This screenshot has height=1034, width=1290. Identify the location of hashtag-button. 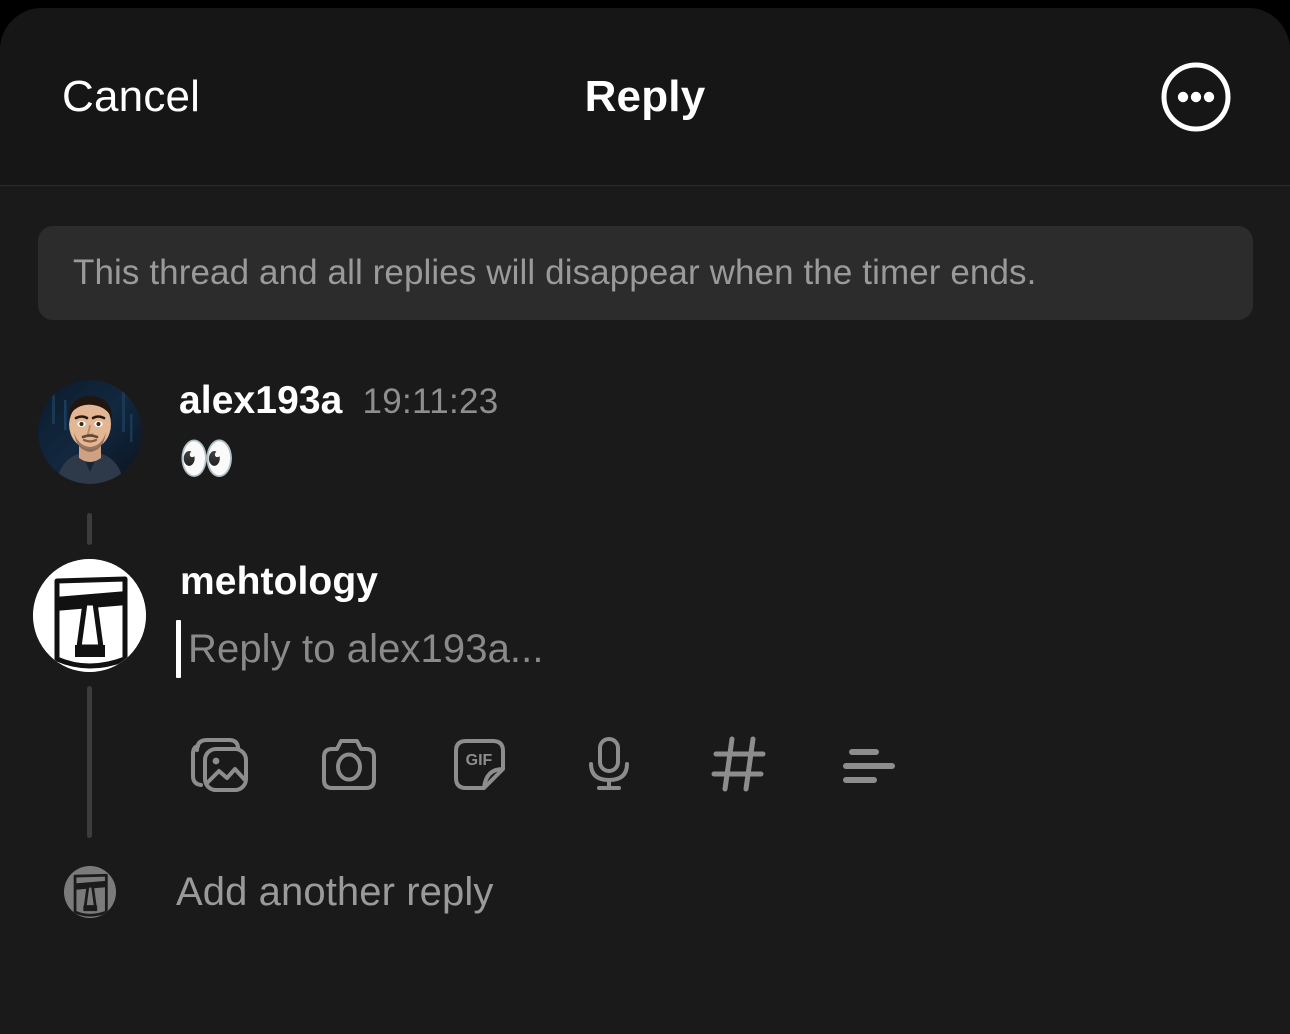
(739, 764).